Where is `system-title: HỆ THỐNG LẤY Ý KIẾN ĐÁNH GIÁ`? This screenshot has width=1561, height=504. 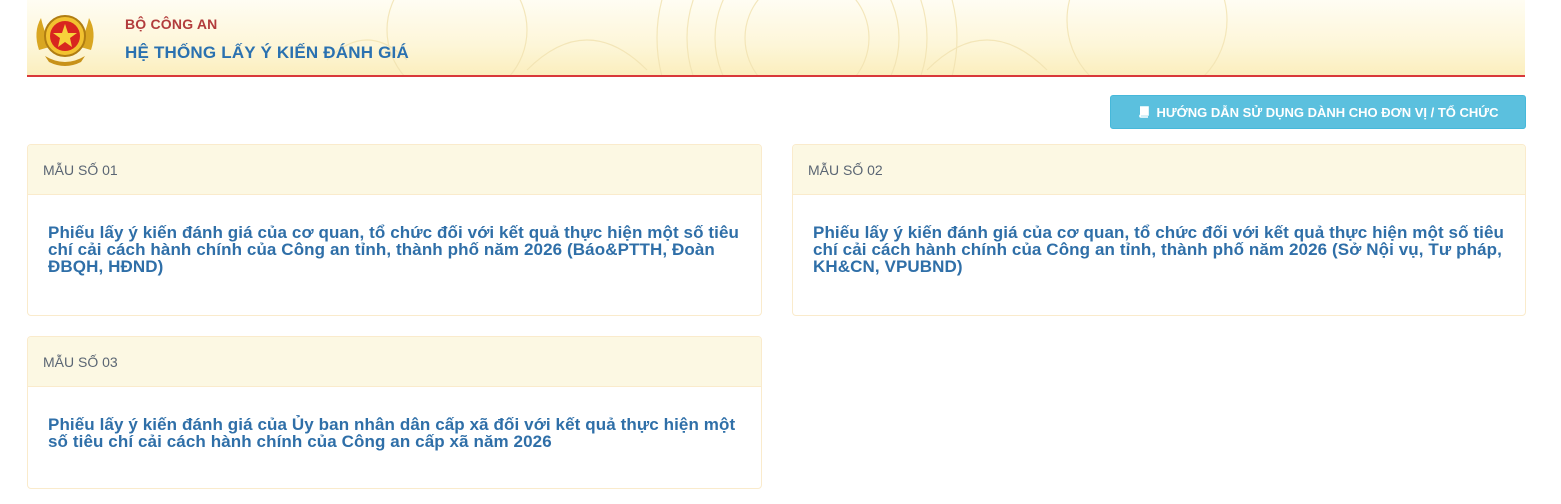
system-title: HỆ THỐNG LẤY Ý KIẾN ĐÁNH GIÁ is located at coordinates (267, 52).